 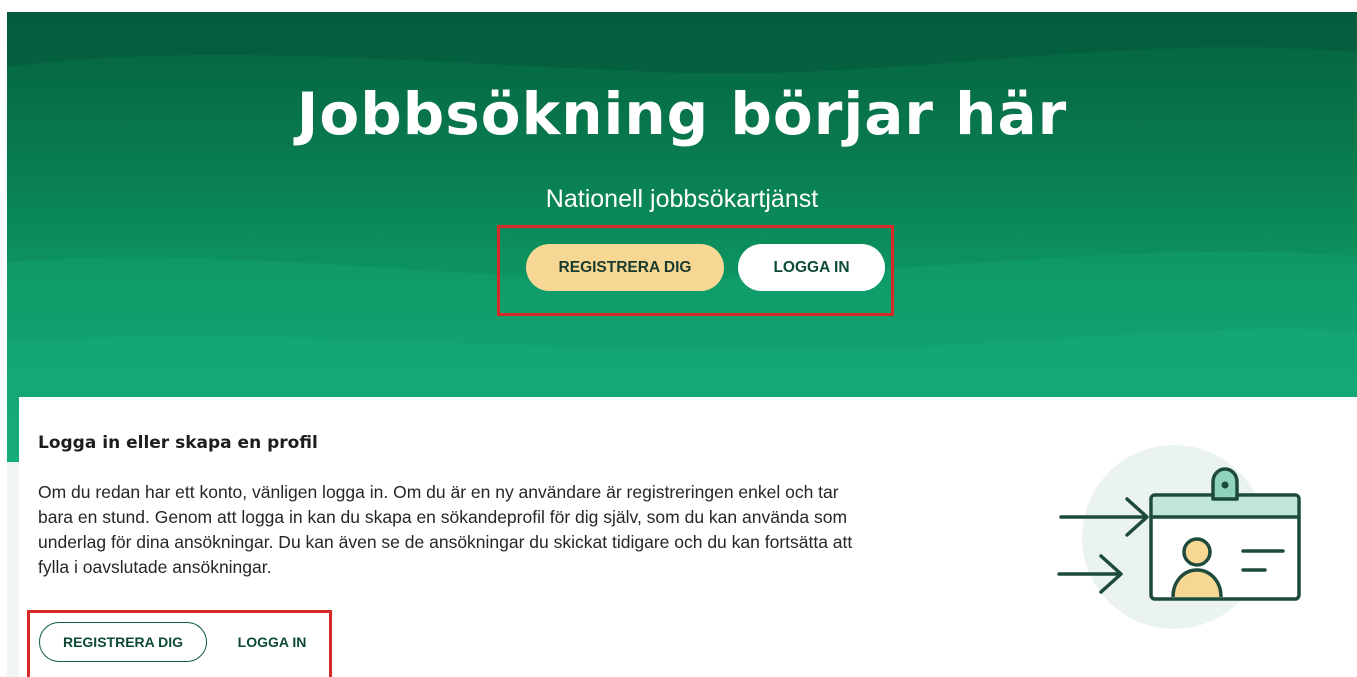 I want to click on page-subtitle: Nationell jobbsökartjänst, so click(x=682, y=199).